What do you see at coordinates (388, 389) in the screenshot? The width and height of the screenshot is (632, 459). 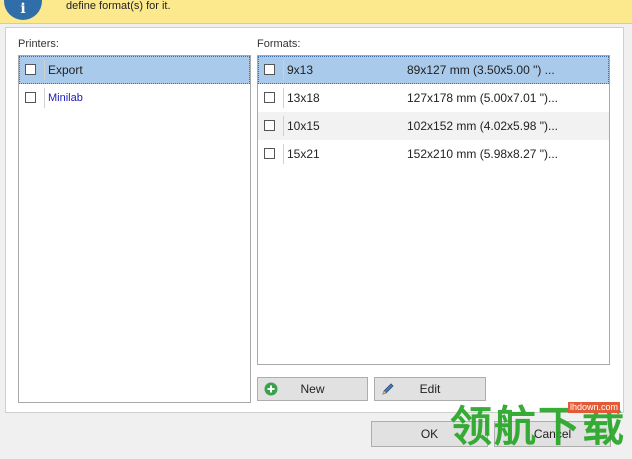 I see `pencil-icon` at bounding box center [388, 389].